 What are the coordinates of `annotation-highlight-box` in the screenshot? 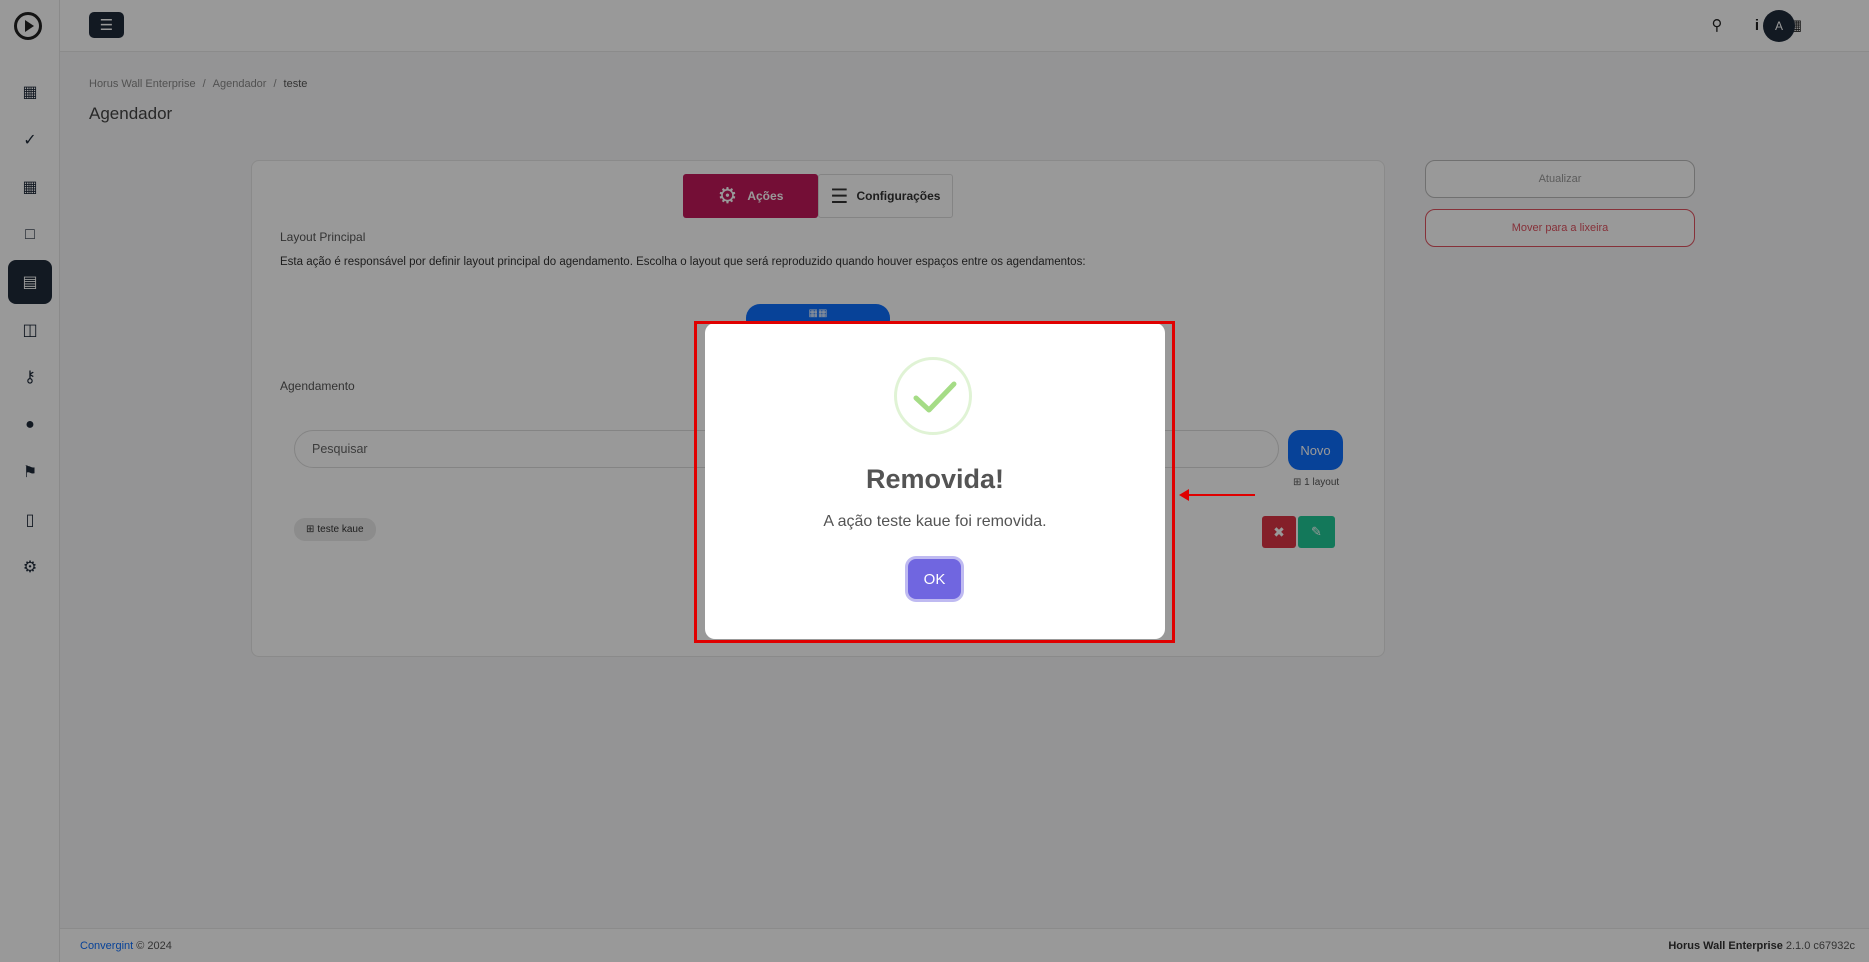 It's located at (934, 482).